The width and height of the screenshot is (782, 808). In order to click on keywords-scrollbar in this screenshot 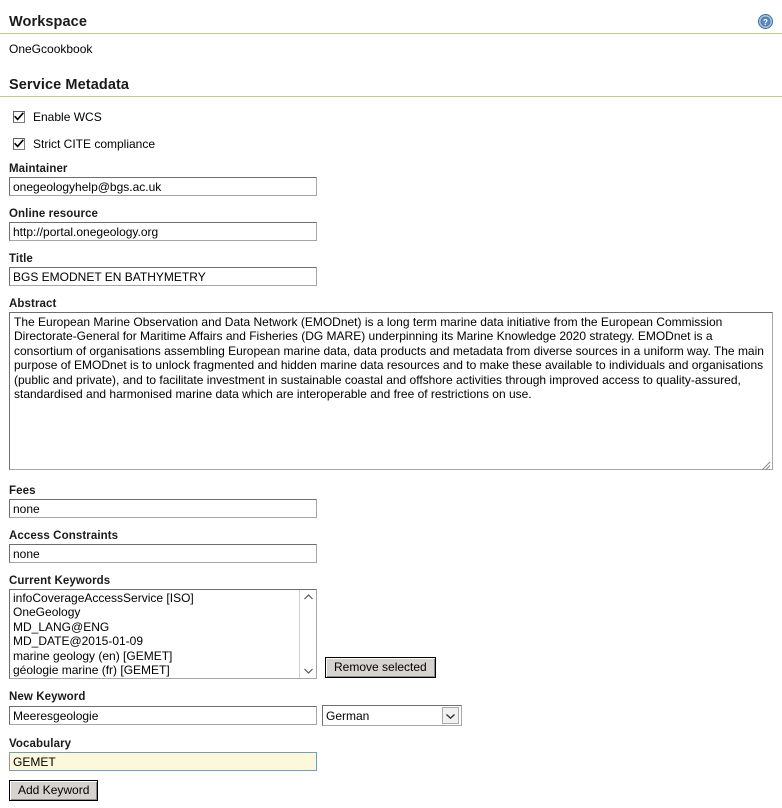, I will do `click(307, 634)`.